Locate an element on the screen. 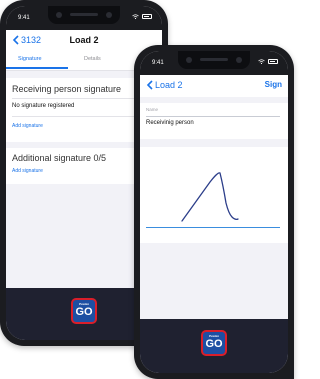  signature-baseline is located at coordinates (213, 227).